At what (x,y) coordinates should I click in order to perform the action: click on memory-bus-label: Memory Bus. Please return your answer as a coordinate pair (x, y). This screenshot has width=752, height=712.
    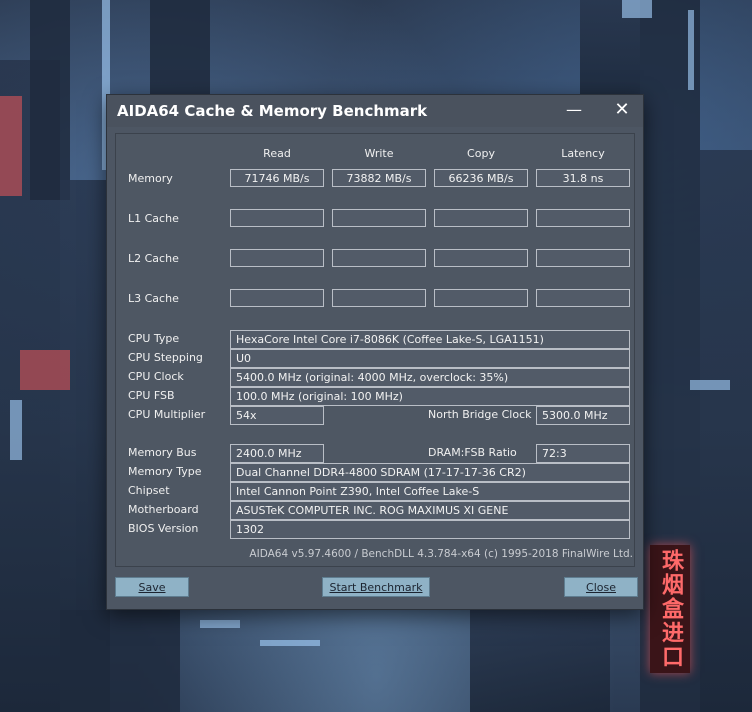
    Looking at the image, I should click on (162, 452).